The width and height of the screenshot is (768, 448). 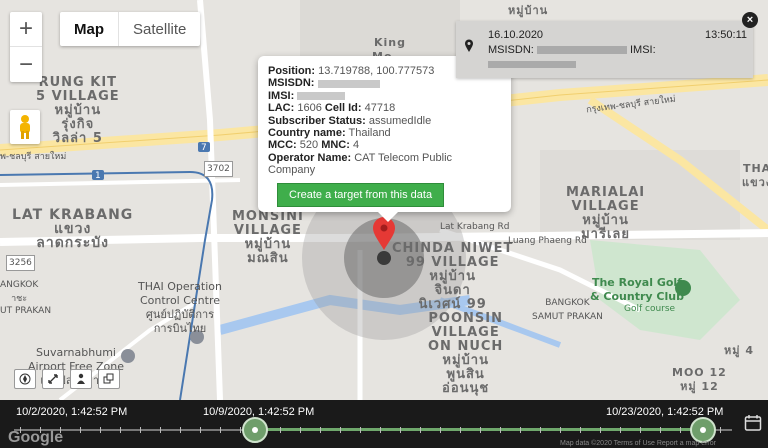 What do you see at coordinates (26, 311) in the screenshot?
I see `label-ut-prakan: UT PRAKAN` at bounding box center [26, 311].